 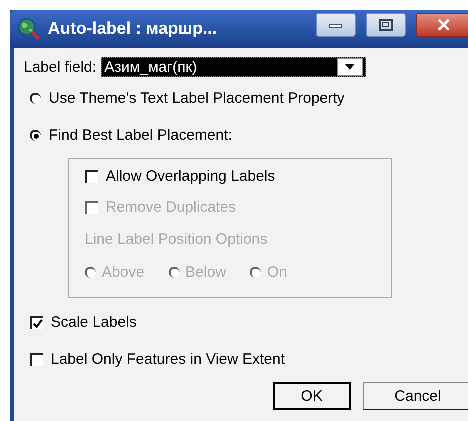 What do you see at coordinates (277, 272) in the screenshot?
I see `radio-label: On` at bounding box center [277, 272].